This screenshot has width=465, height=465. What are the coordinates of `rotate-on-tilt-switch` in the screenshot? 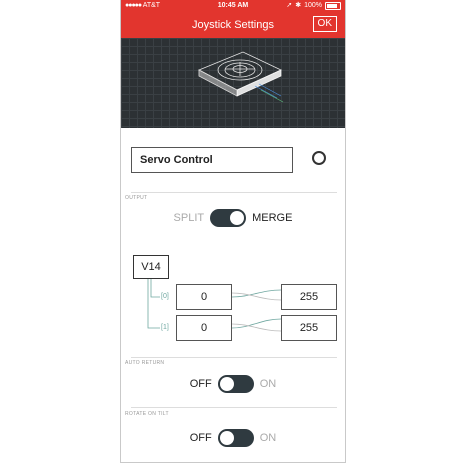 It's located at (235, 438).